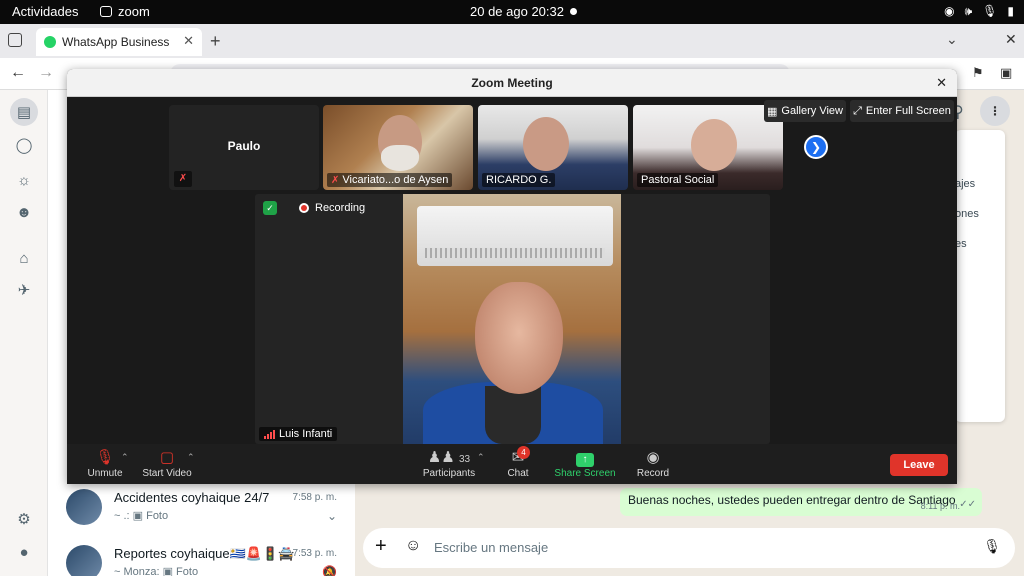 The height and width of the screenshot is (576, 1024). Describe the element at coordinates (940, 506) in the screenshot. I see `message-time: 8:11 p. m.` at that location.